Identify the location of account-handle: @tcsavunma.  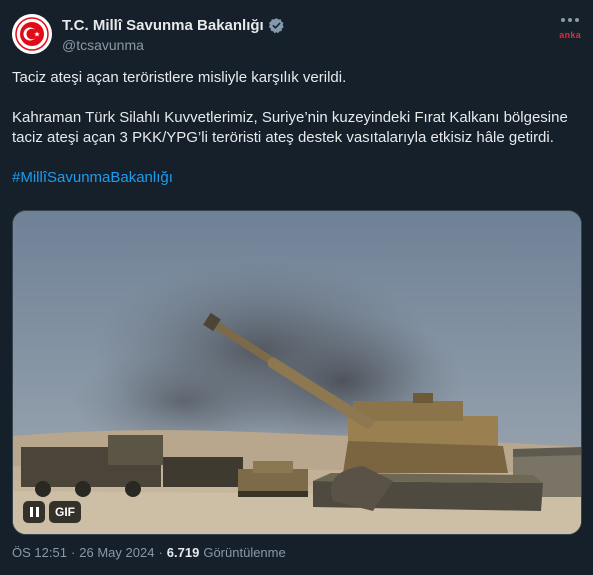
(173, 45).